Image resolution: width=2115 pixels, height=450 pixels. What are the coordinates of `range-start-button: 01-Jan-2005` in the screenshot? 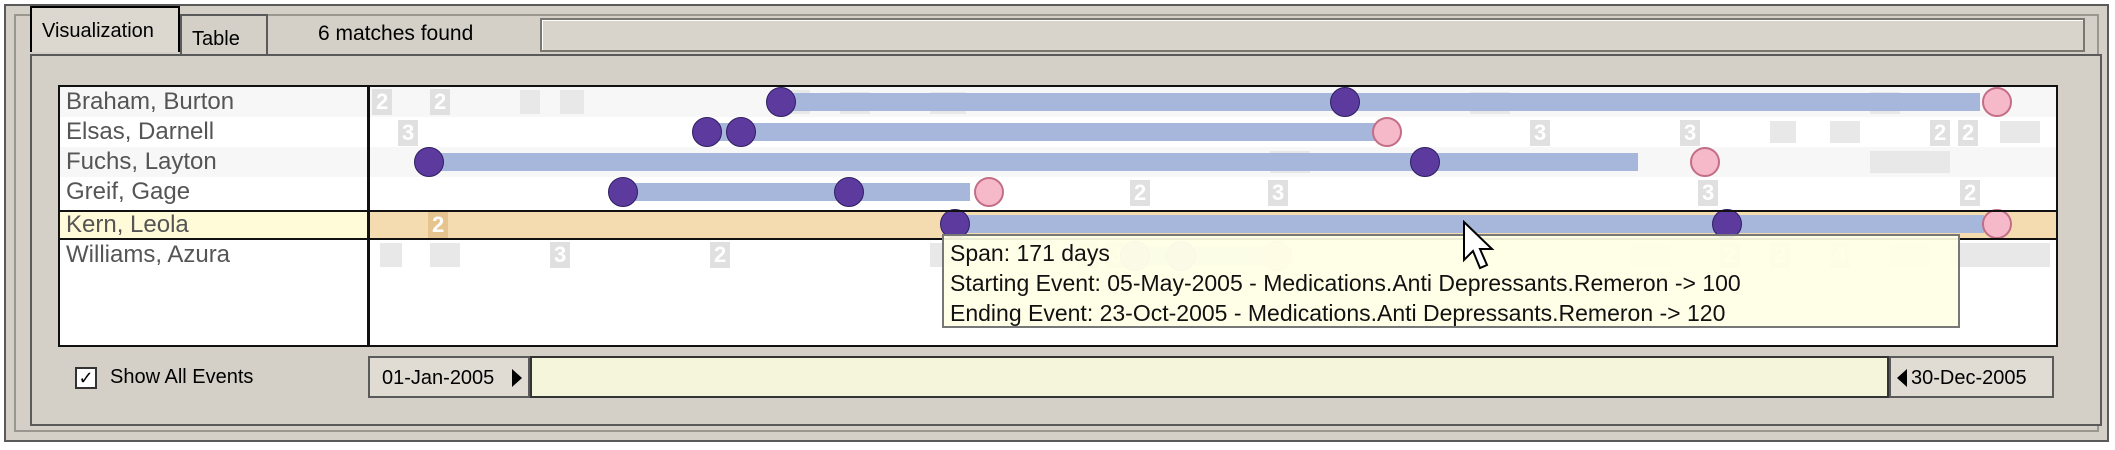 It's located at (449, 377).